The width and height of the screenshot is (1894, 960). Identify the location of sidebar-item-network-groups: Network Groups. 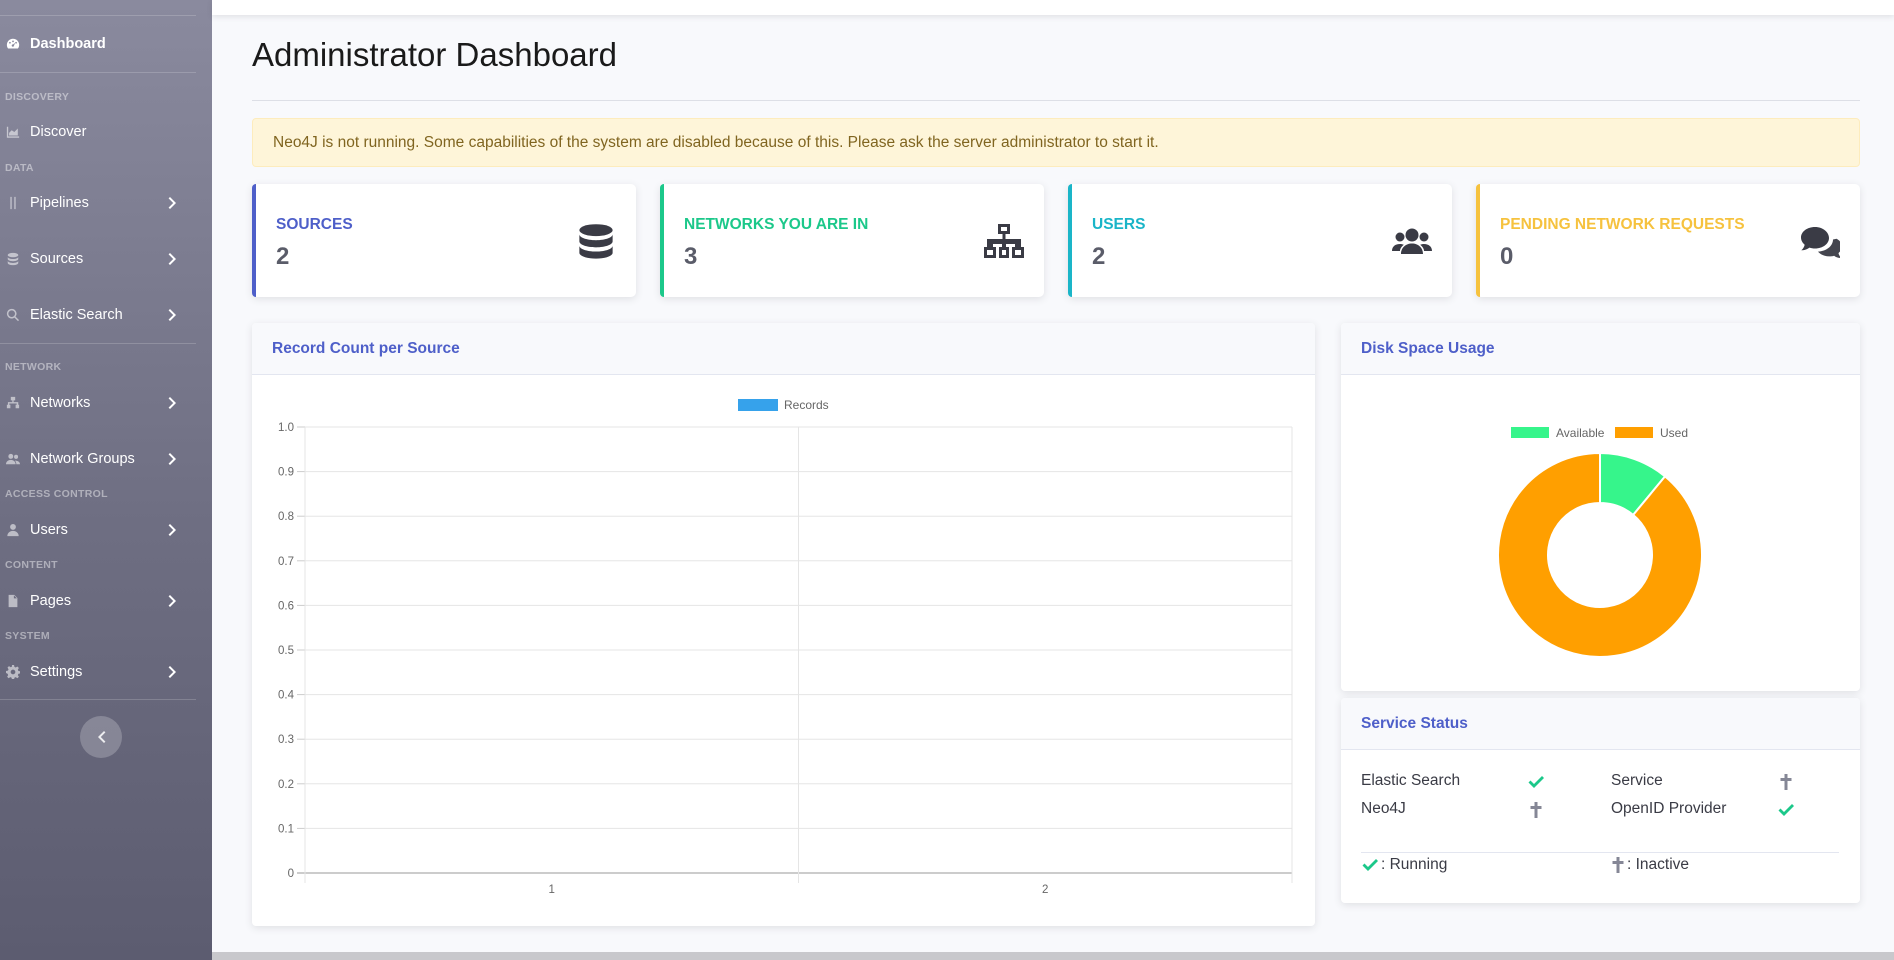
(98, 459).